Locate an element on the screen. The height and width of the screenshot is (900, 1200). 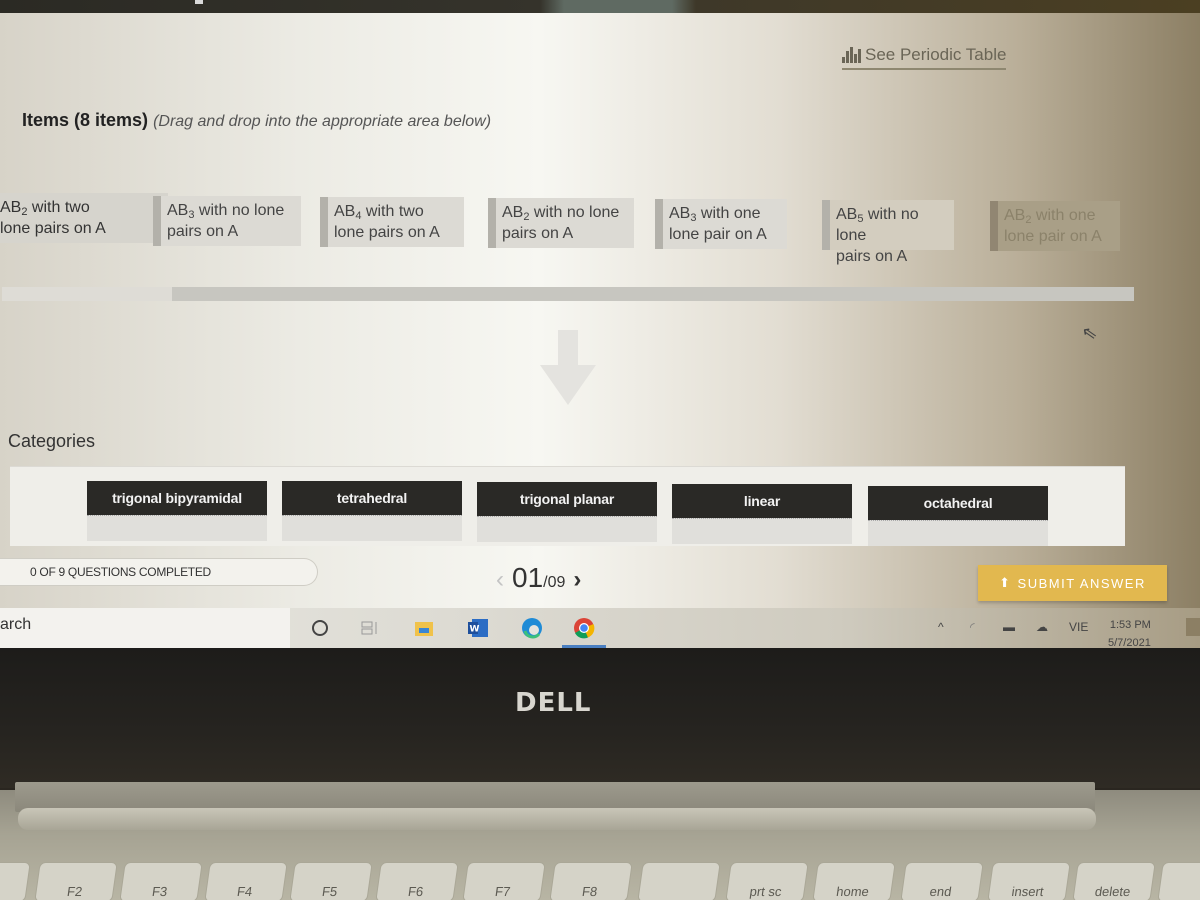
key-end: end is located at coordinates (942, 881).